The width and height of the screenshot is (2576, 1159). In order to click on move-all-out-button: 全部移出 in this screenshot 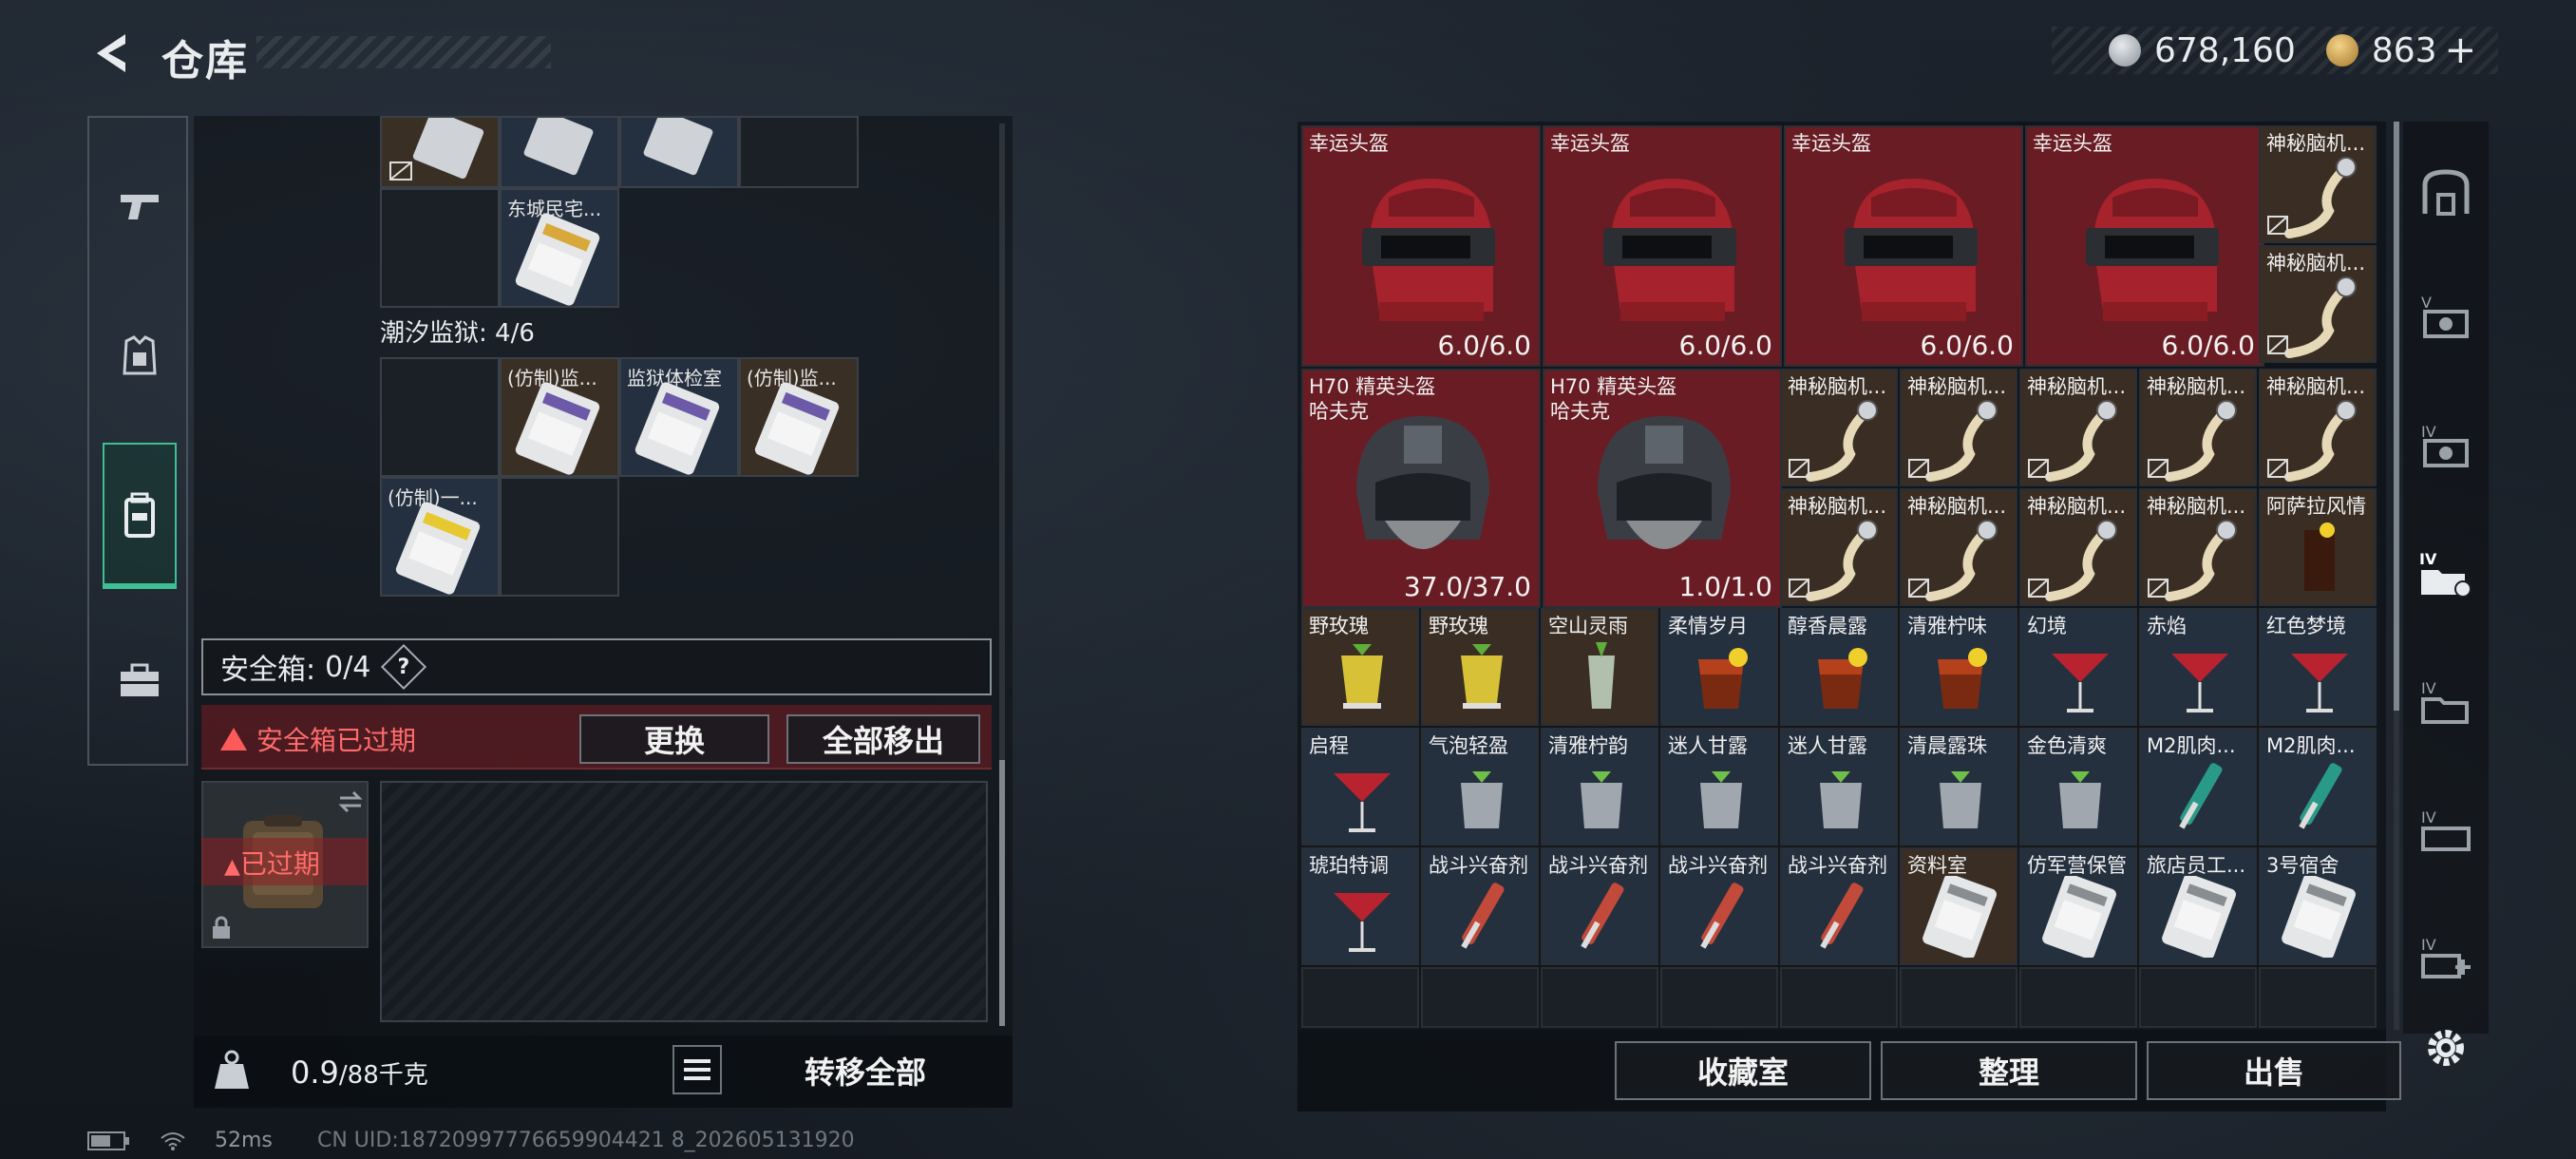, I will do `click(883, 739)`.